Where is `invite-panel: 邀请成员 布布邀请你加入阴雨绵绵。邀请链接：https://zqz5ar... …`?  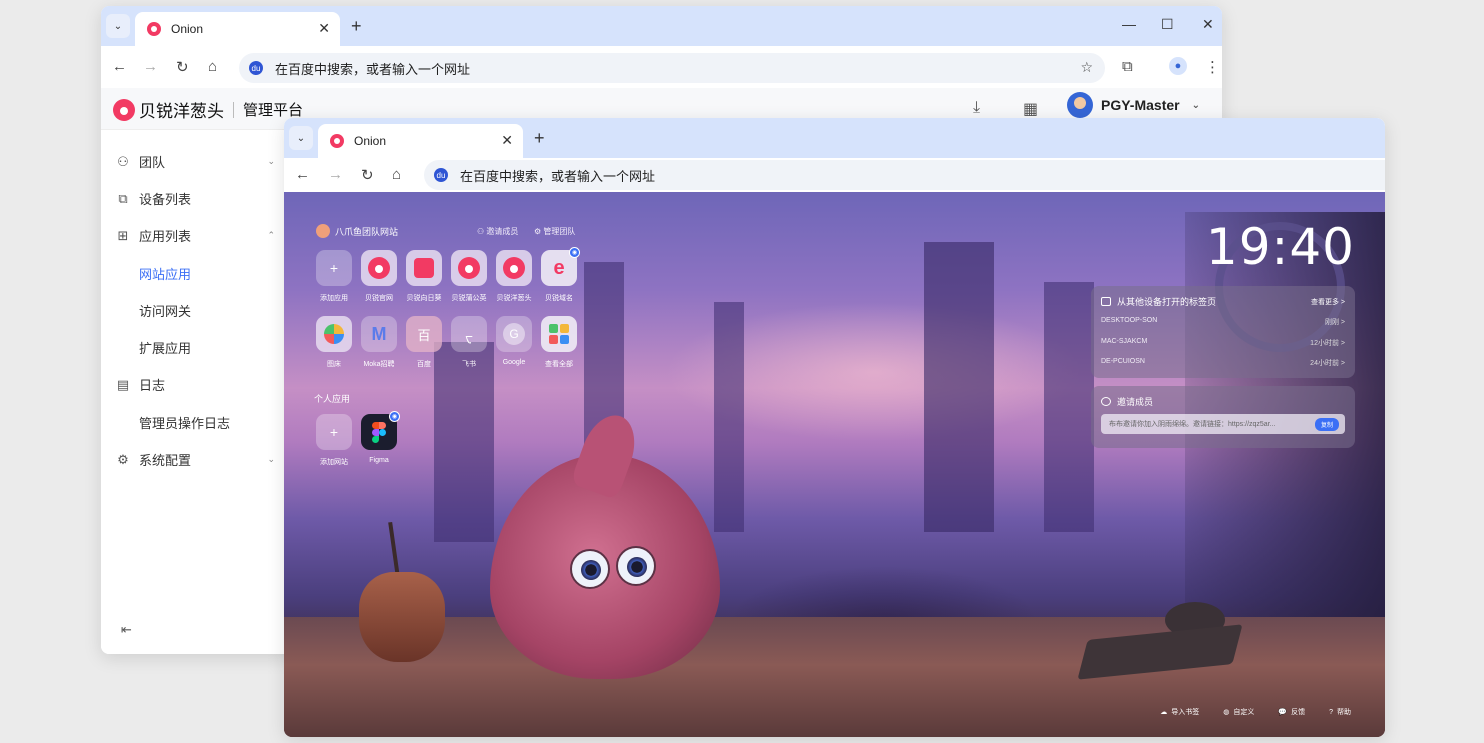
invite-panel: 邀请成员 布布邀请你加入阴雨绵绵。邀请链接：https://zqz5ar... … is located at coordinates (1223, 417).